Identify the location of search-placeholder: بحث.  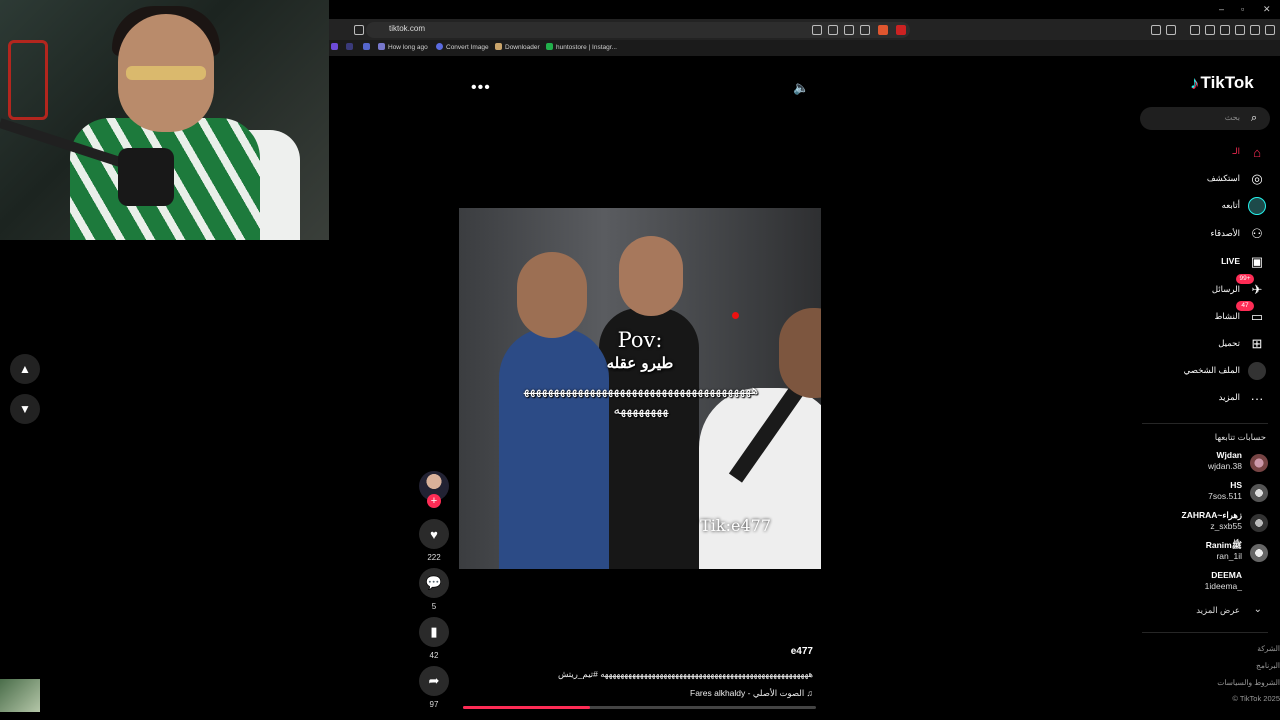
(1232, 117).